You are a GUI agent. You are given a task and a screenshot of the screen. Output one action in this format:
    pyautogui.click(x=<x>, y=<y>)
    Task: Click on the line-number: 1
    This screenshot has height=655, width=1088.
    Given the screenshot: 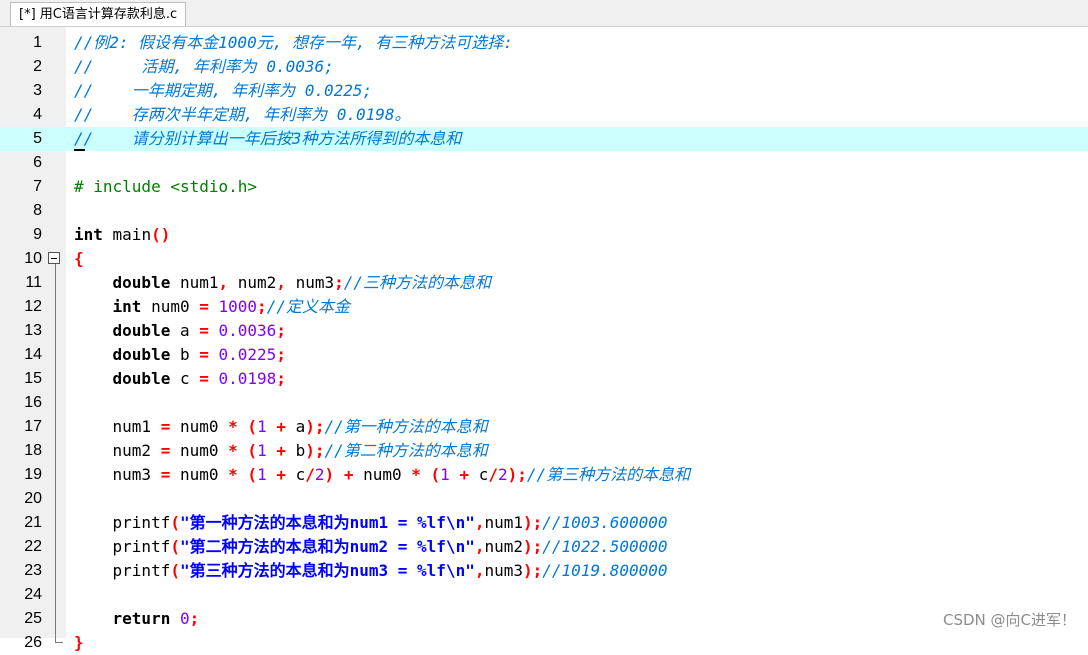 What is the action you would take?
    pyautogui.click(x=37, y=42)
    